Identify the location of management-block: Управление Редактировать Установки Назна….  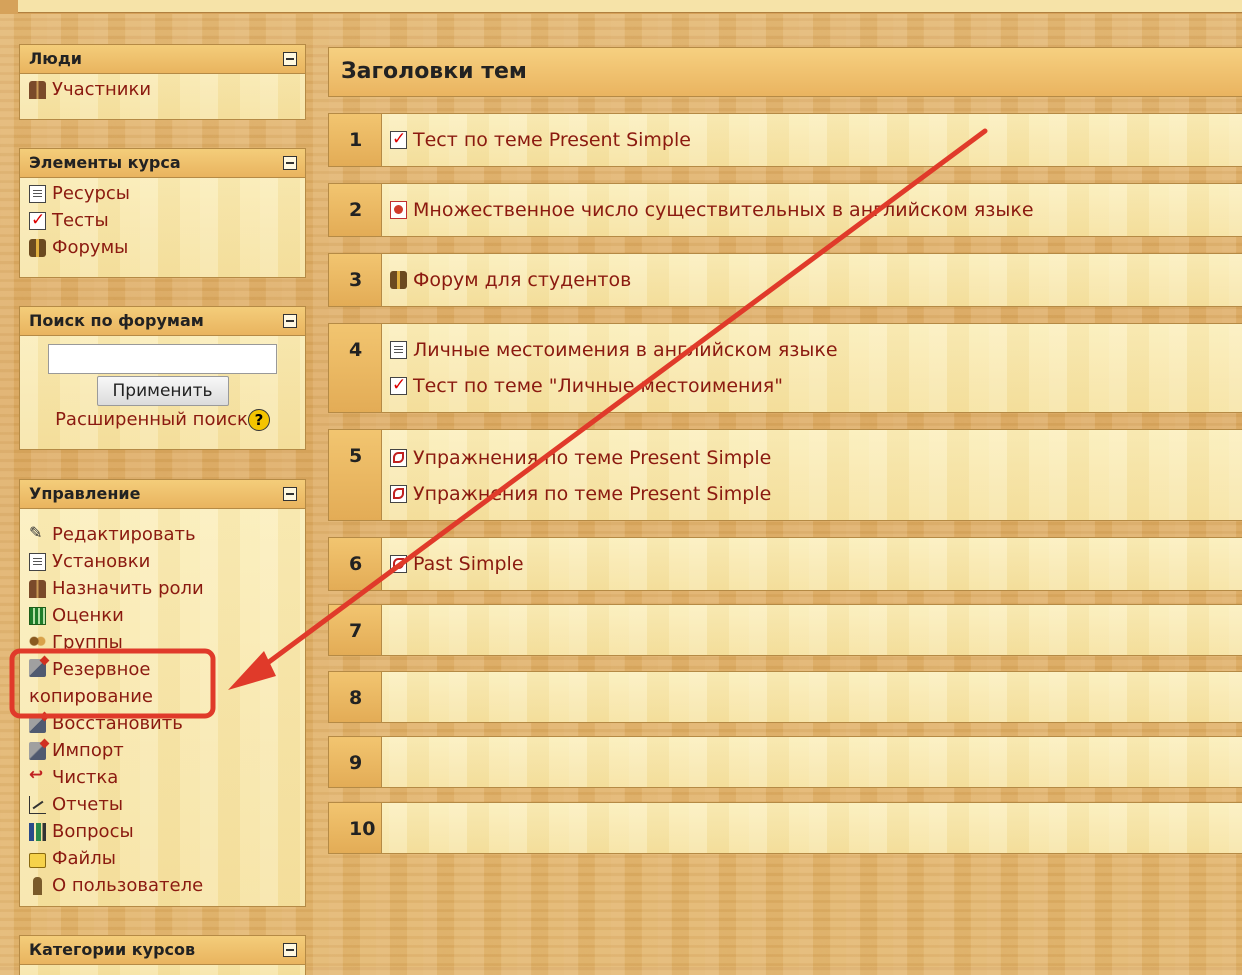
(162, 693).